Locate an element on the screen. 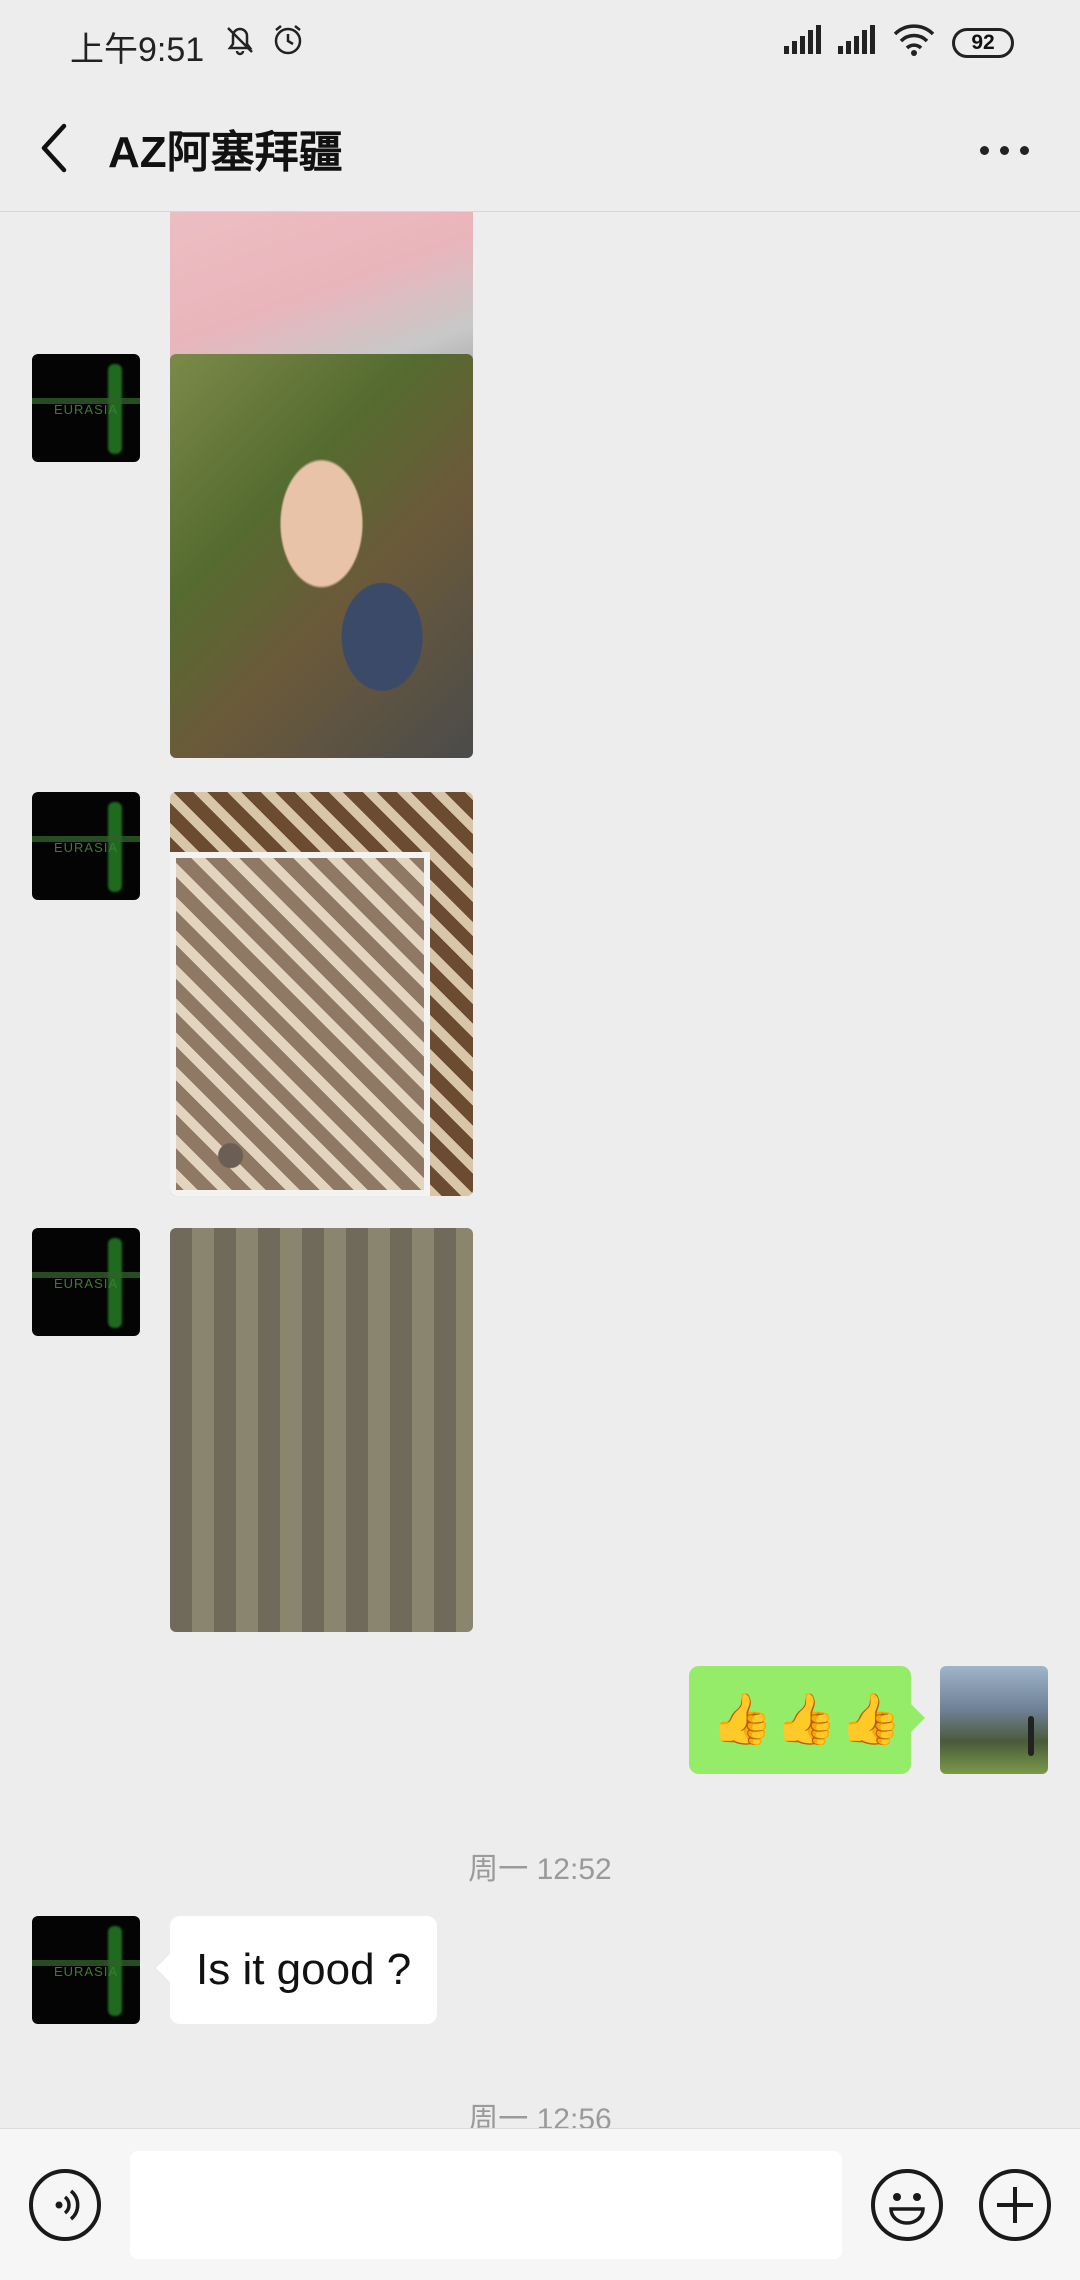  incoming-message-bubble: Is it good ? is located at coordinates (296, 1970).